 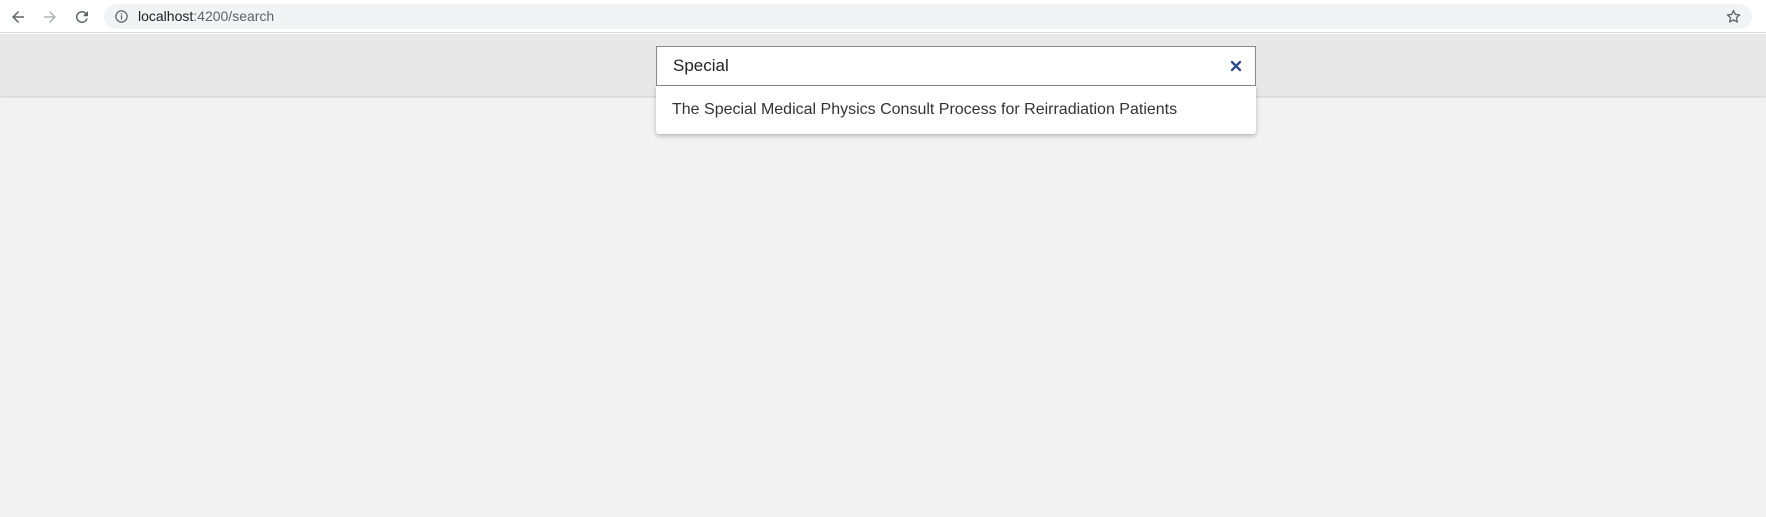 I want to click on back-button, so click(x=18, y=17).